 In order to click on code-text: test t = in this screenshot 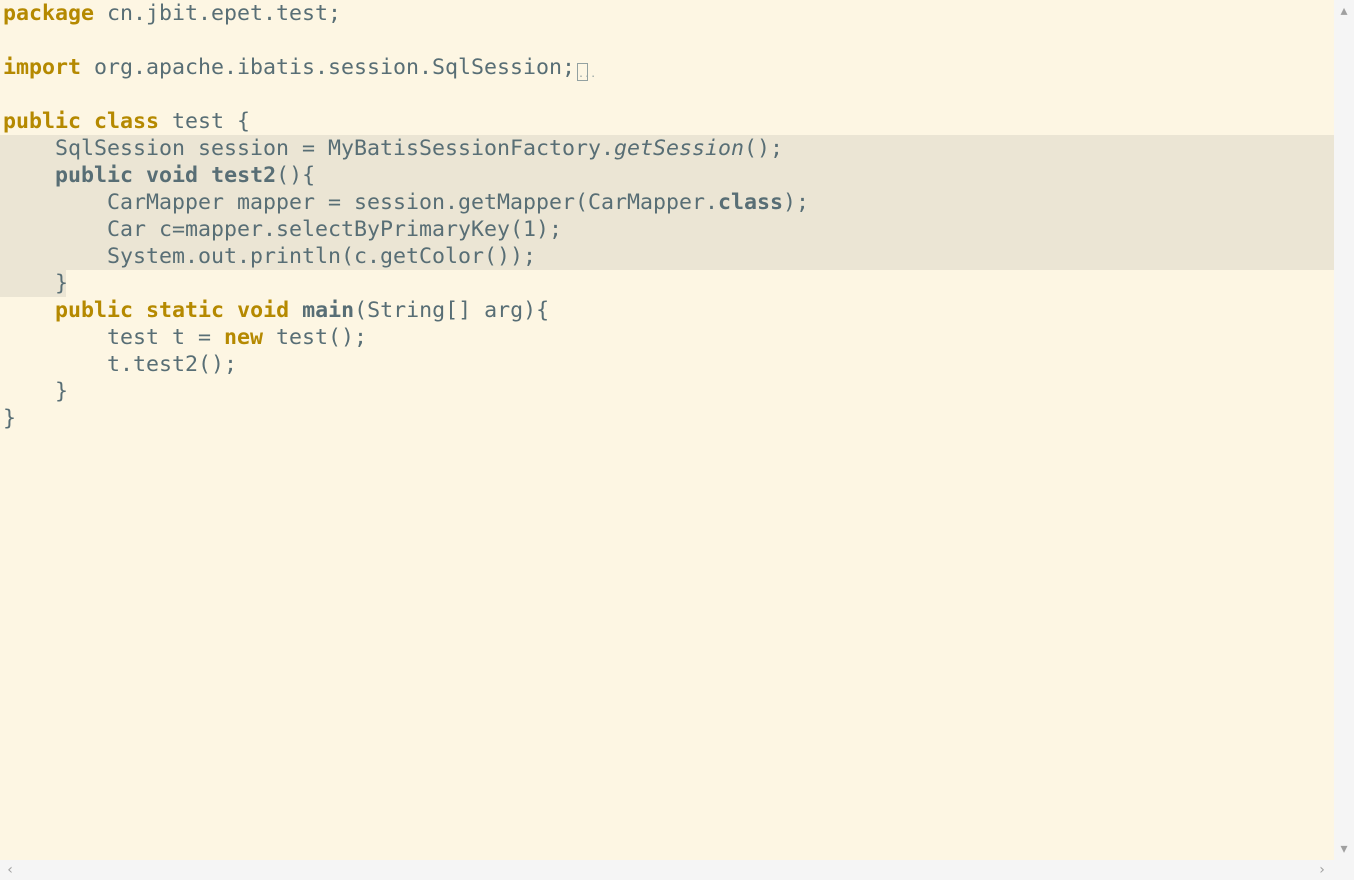, I will do `click(114, 337)`.